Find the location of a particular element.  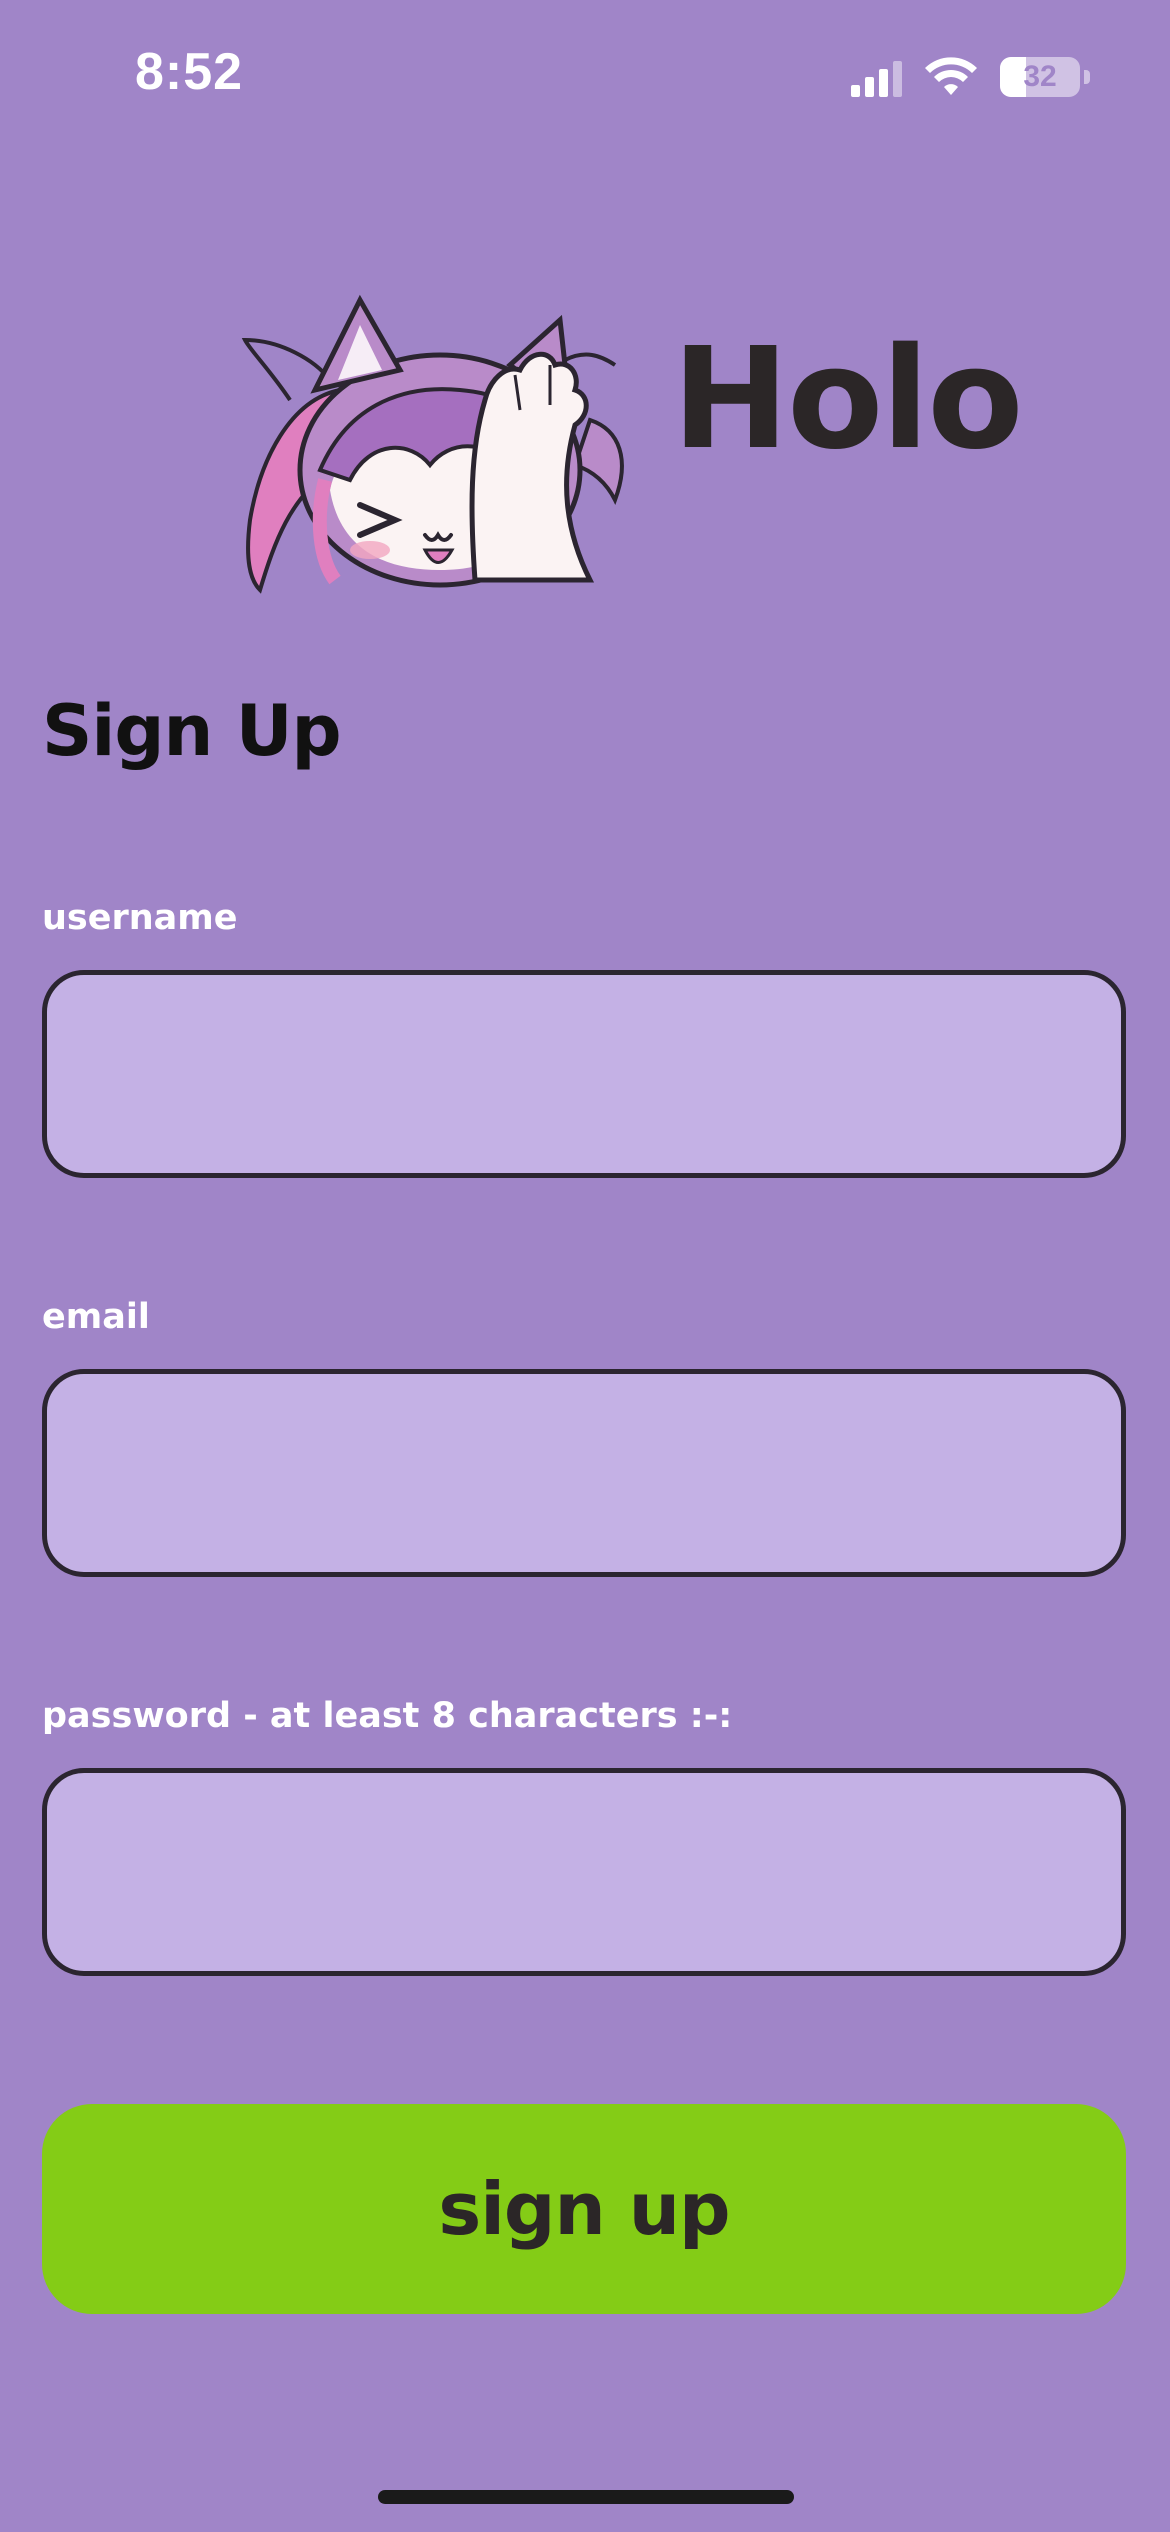

sign-up-button: sign up is located at coordinates (584, 2209).